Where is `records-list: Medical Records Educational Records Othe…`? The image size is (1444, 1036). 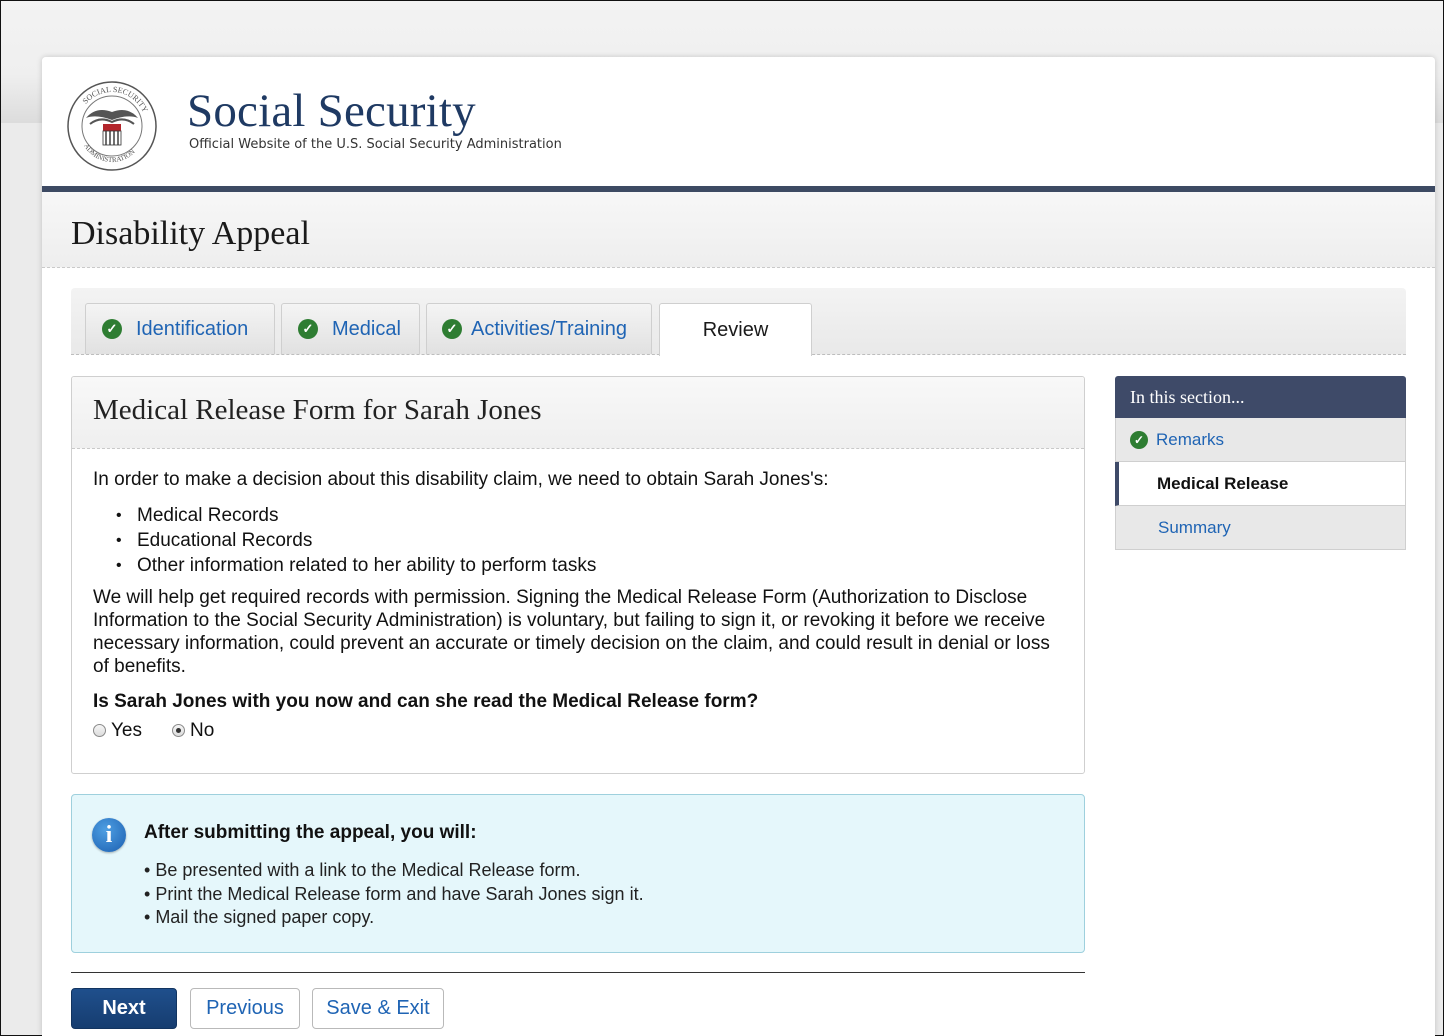 records-list: Medical Records Educational Records Othe… is located at coordinates (573, 540).